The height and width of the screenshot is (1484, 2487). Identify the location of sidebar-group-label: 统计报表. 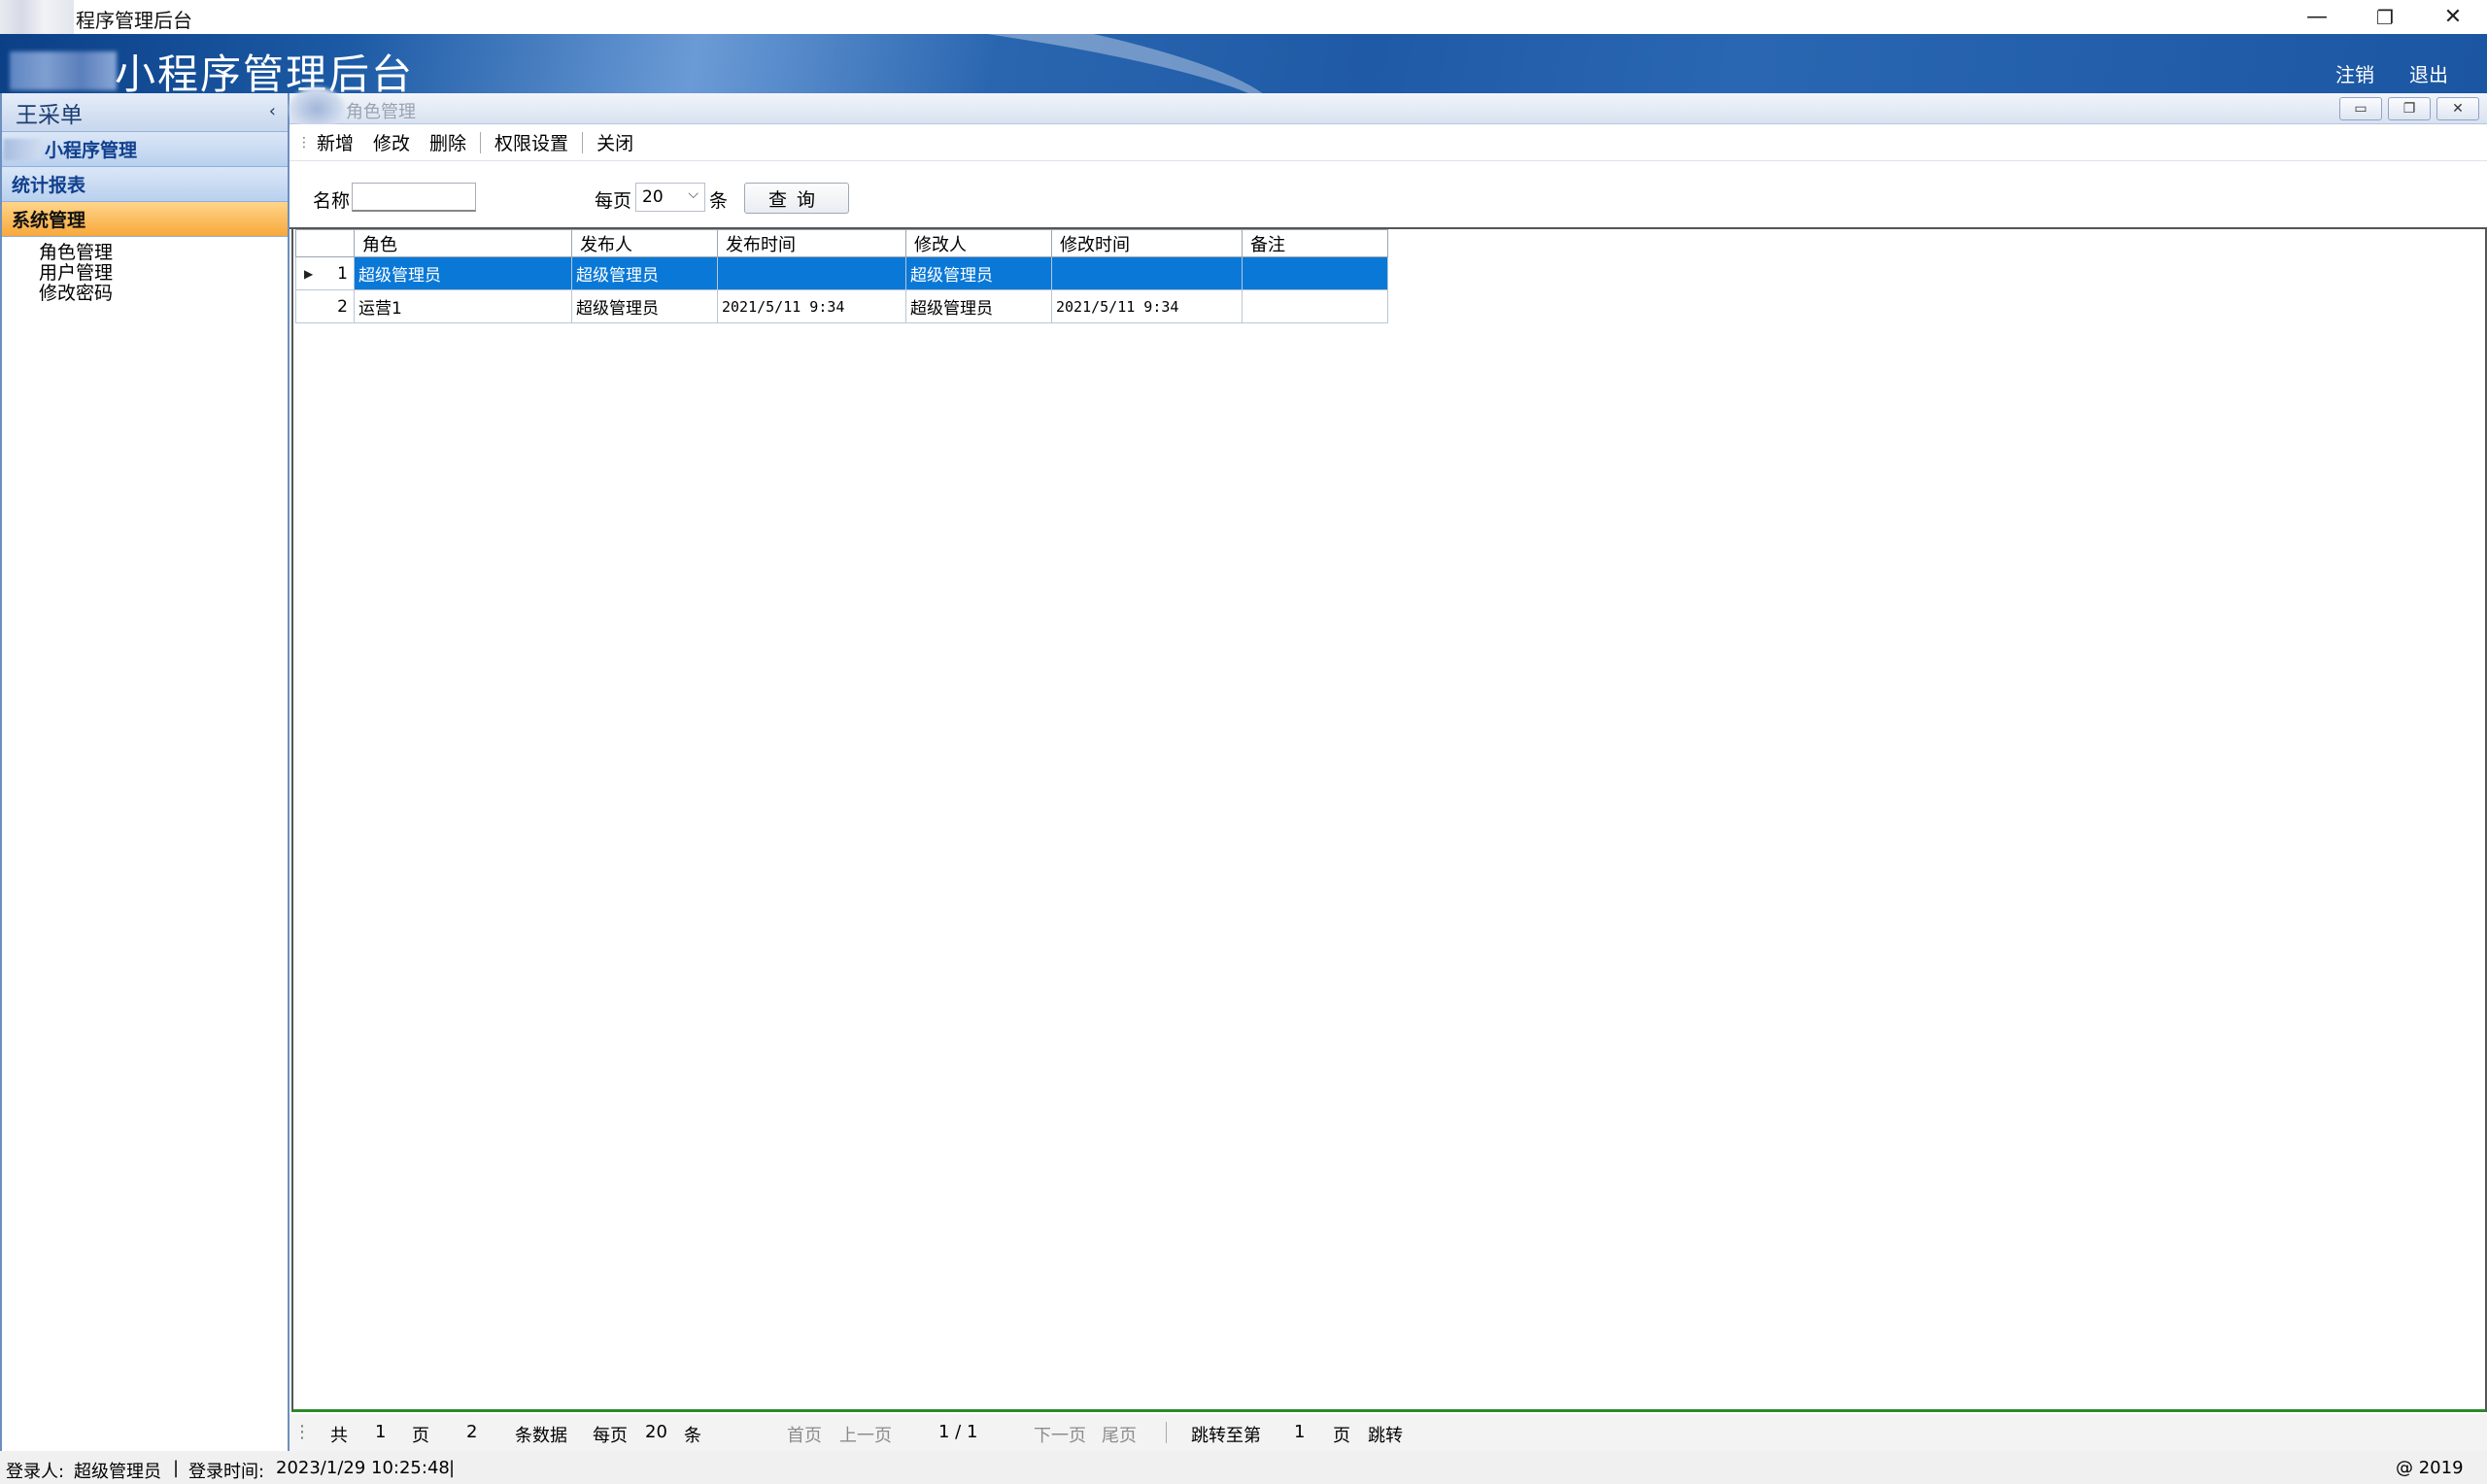
(49, 185).